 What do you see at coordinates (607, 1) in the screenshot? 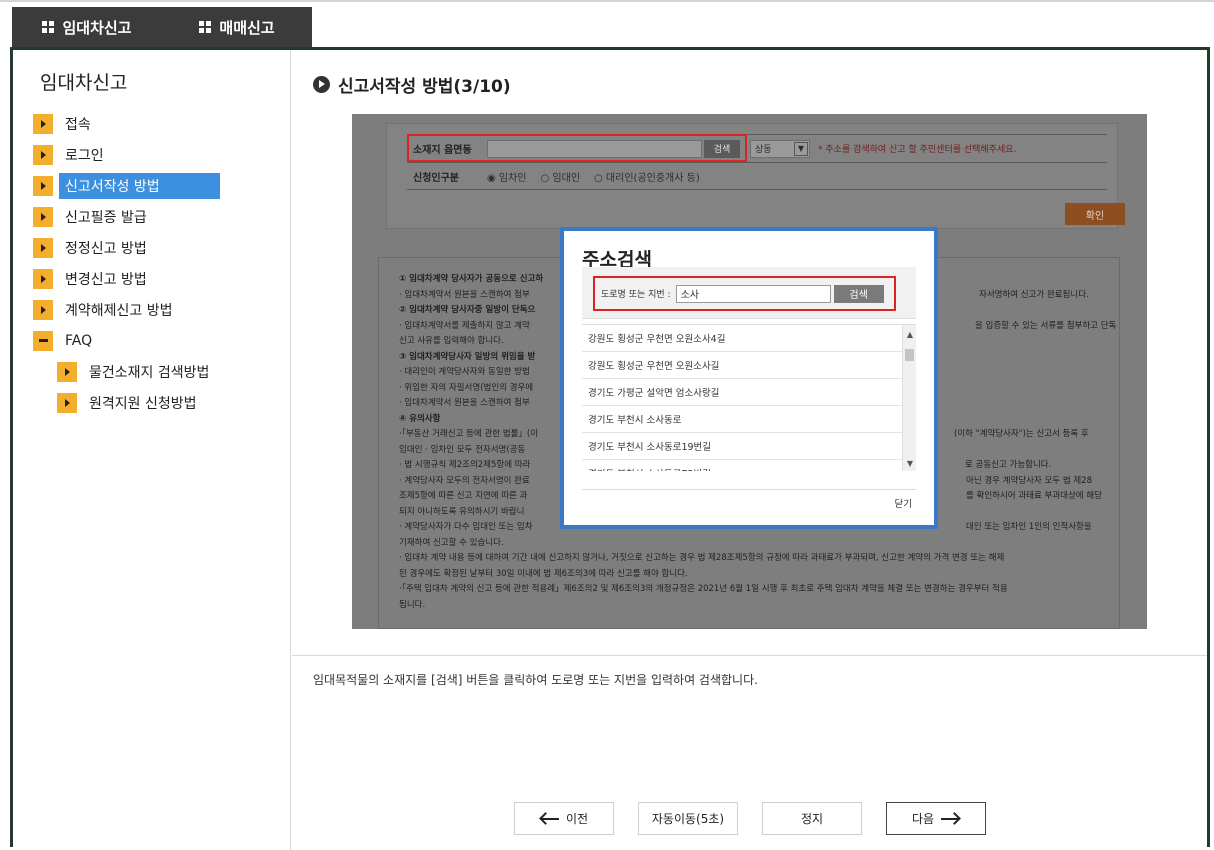
I see `top-divider` at bounding box center [607, 1].